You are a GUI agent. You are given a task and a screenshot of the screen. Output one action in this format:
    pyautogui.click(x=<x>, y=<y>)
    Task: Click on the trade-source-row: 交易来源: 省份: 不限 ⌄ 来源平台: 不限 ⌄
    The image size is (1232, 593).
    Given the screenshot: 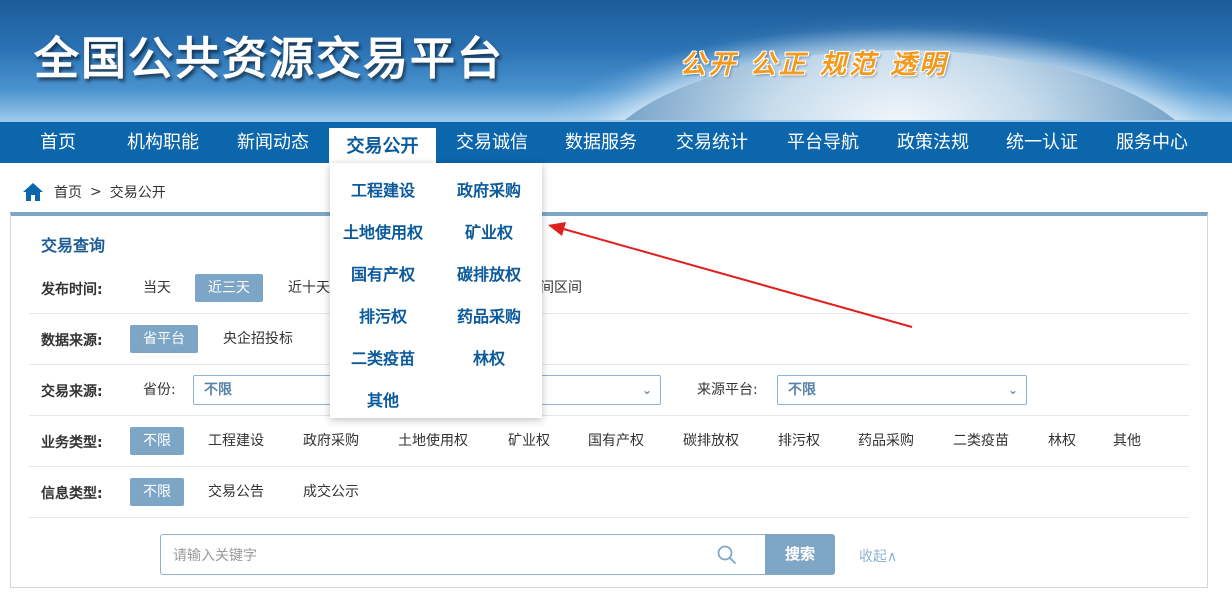 What is the action you would take?
    pyautogui.click(x=609, y=390)
    